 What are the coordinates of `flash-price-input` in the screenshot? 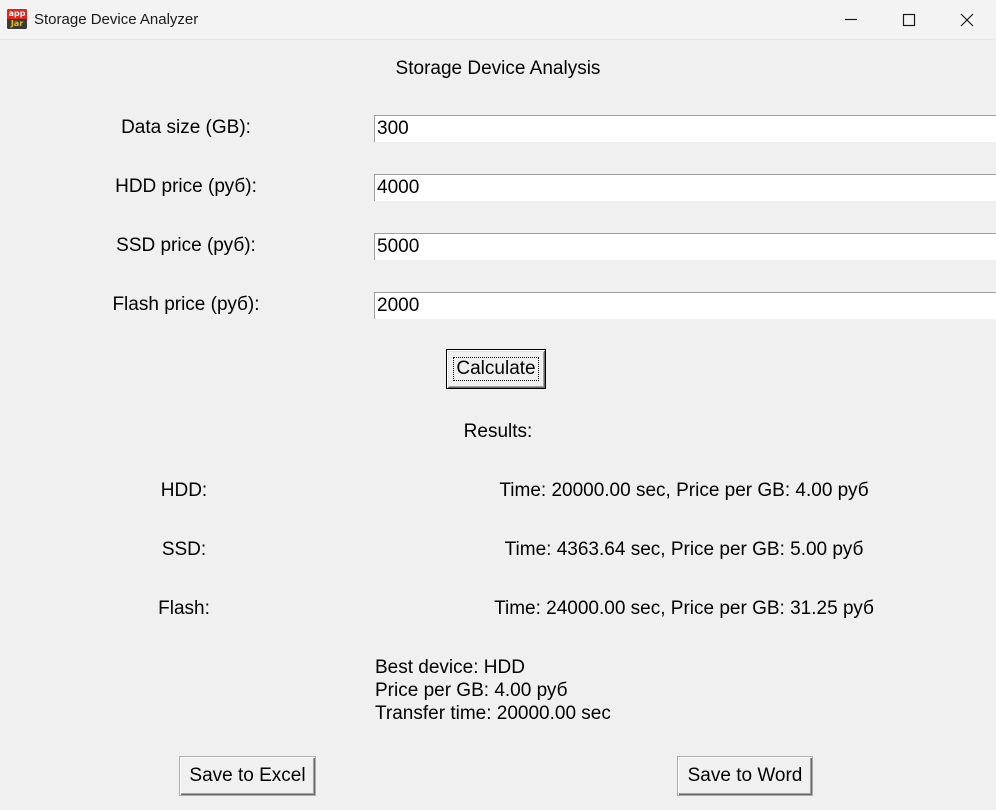 It's located at (685, 305).